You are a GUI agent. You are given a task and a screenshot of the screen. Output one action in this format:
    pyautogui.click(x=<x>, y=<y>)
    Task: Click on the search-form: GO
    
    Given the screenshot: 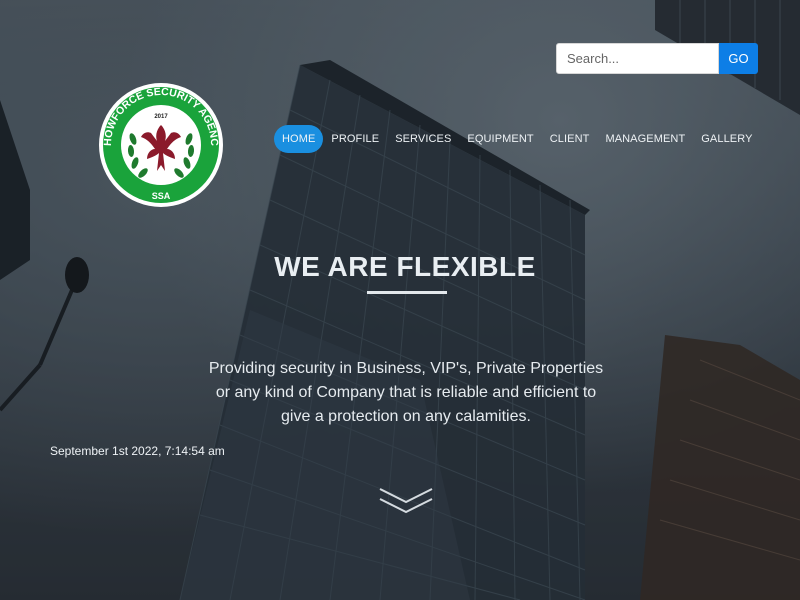 What is the action you would take?
    pyautogui.click(x=657, y=58)
    